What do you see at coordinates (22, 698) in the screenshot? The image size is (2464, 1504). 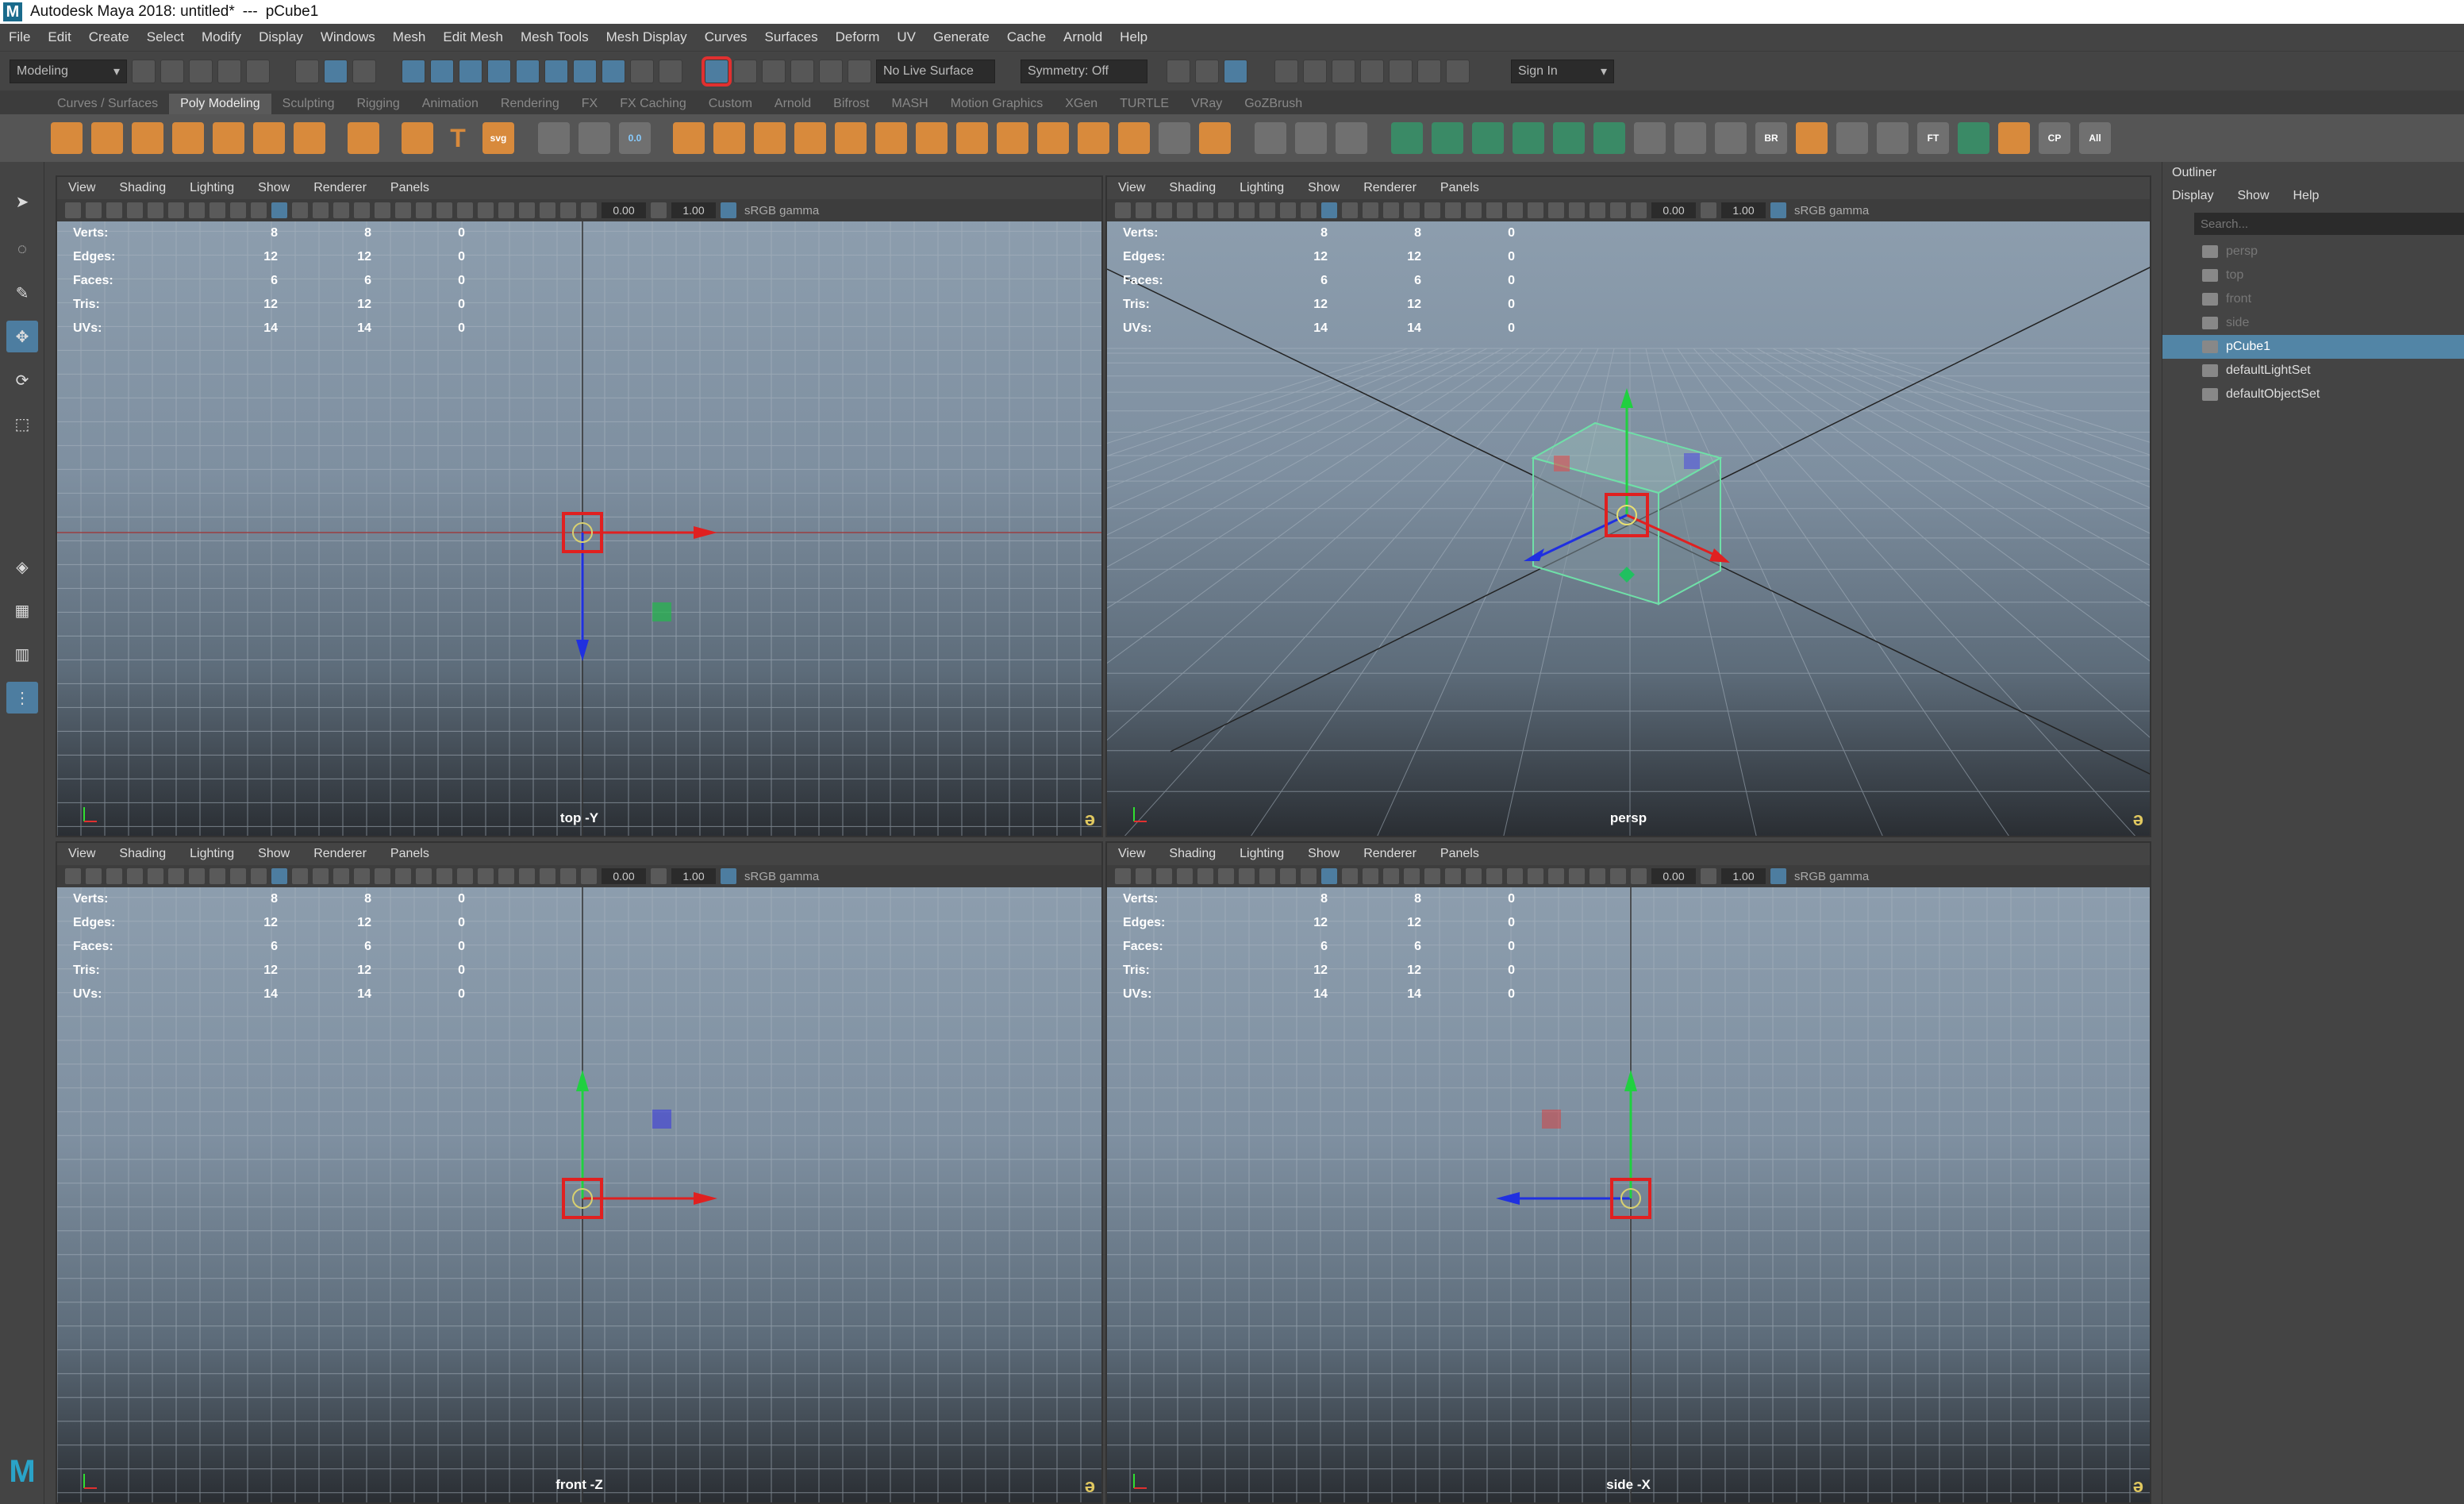 I see `outliner-layout-icon: ⋮` at bounding box center [22, 698].